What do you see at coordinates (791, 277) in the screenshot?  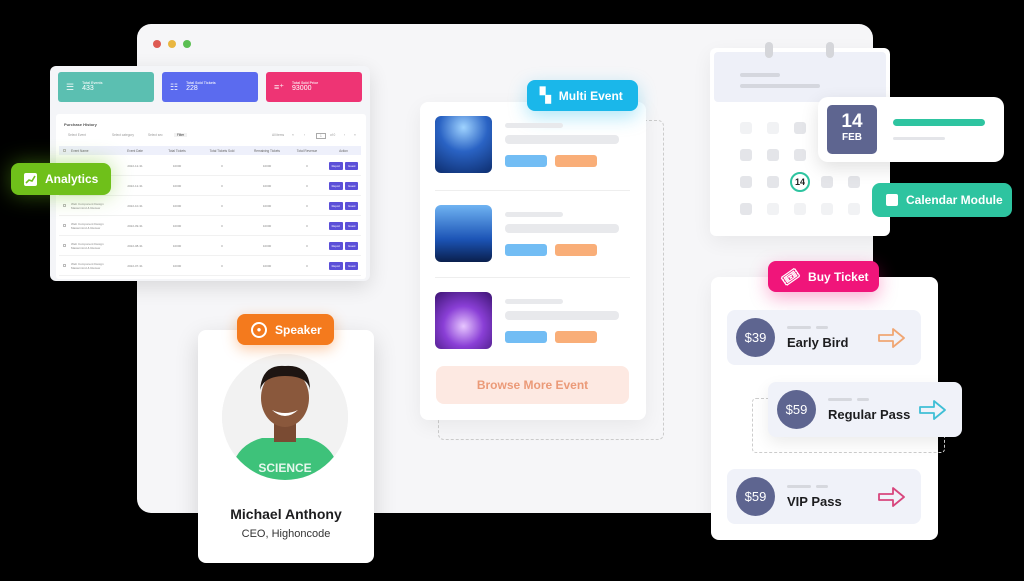 I see `ticket-icon: 🎟` at bounding box center [791, 277].